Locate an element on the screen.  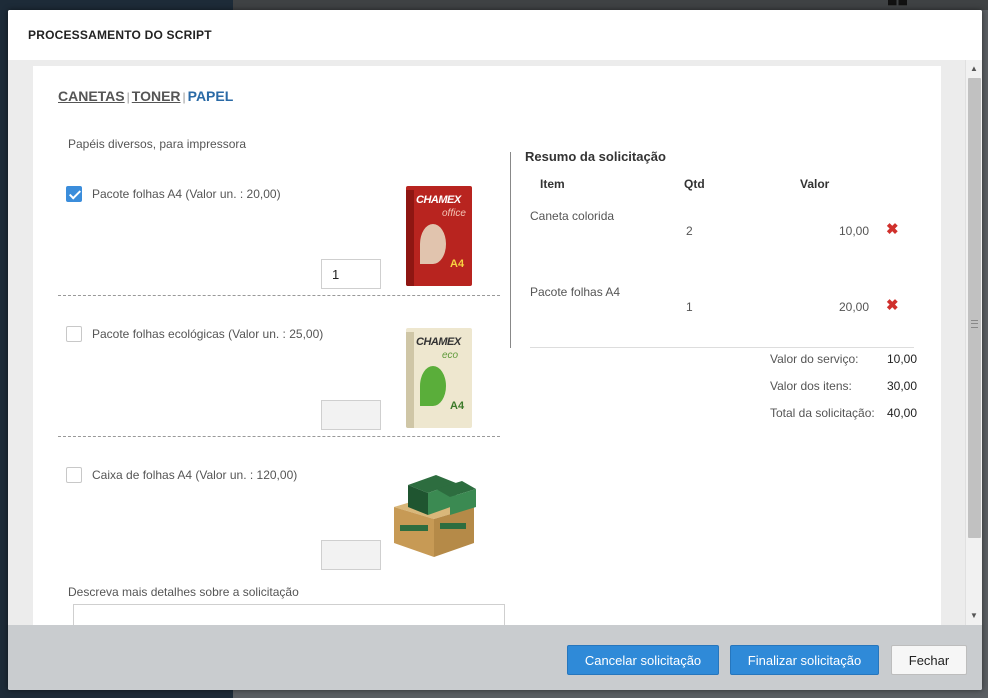
scroll-grip-icon is located at coordinates (974, 324).